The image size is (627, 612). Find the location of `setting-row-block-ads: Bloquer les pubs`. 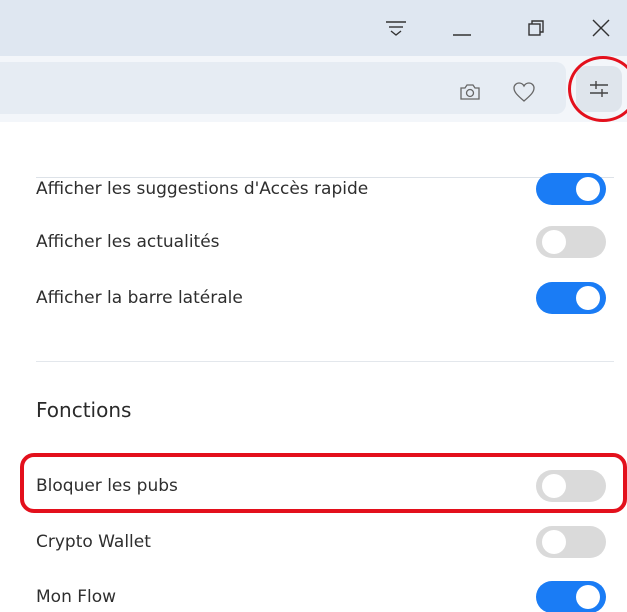

setting-row-block-ads: Bloquer les pubs is located at coordinates (321, 486).